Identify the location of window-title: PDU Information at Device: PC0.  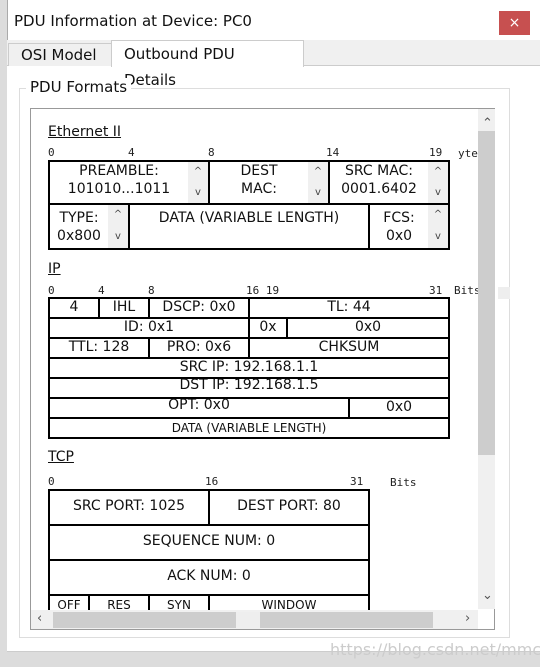
(133, 21).